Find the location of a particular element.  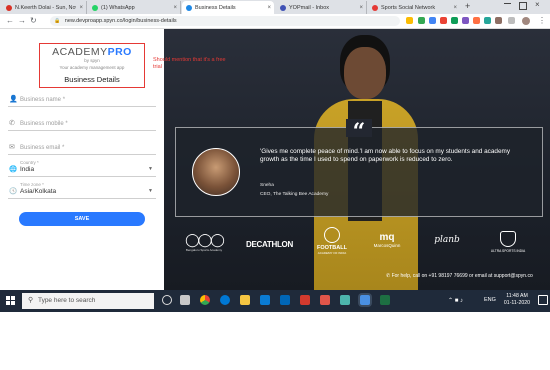

bookmark-star-icon is located at coordinates (409, 20).